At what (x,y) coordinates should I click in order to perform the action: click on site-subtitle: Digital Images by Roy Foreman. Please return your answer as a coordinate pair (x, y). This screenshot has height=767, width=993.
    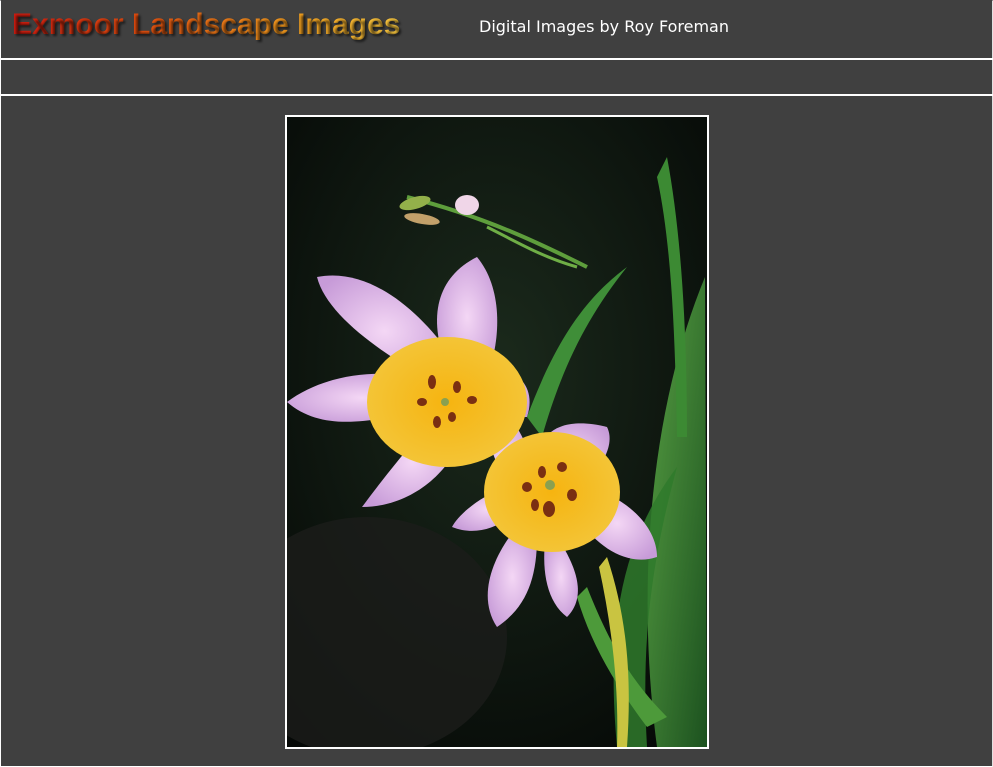
    Looking at the image, I should click on (604, 26).